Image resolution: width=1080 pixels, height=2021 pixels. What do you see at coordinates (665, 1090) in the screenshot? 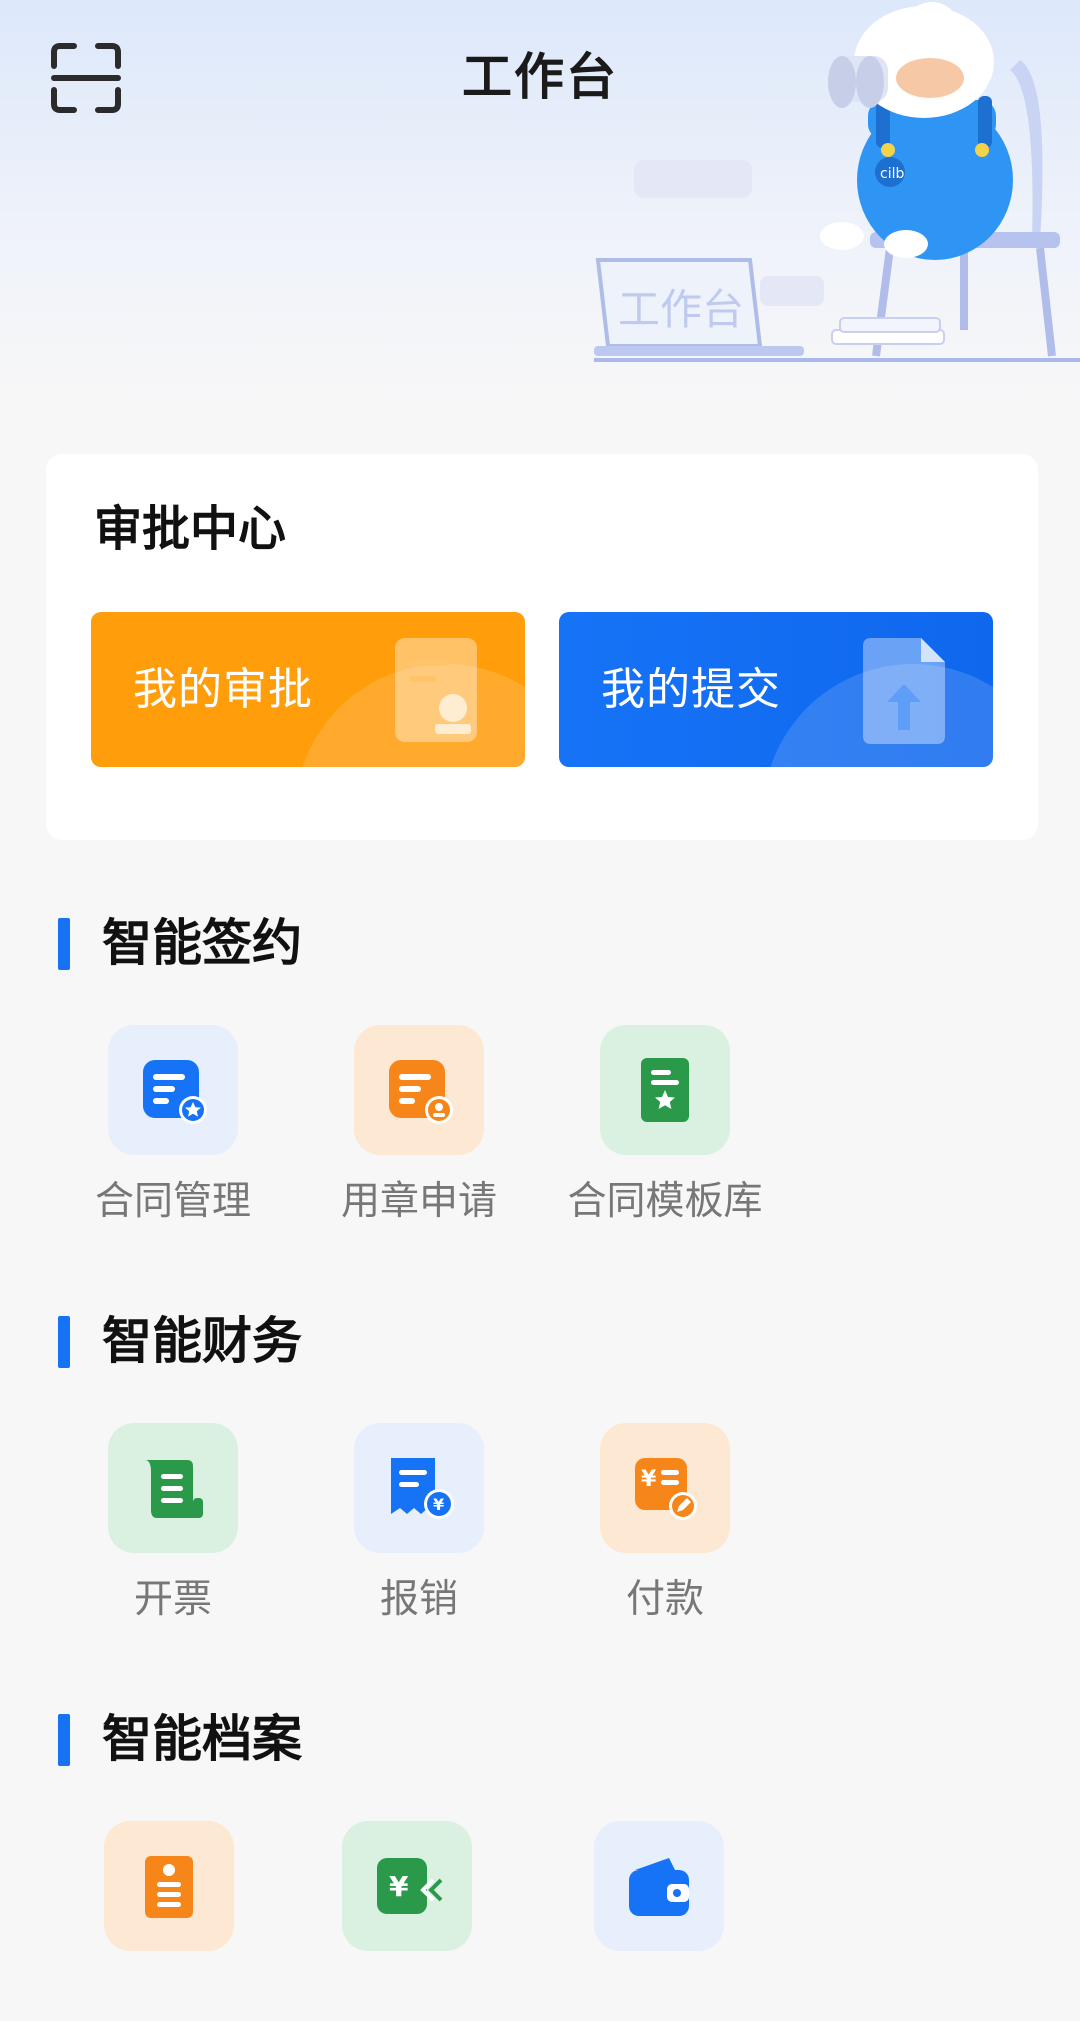
I see `template-library-icon` at bounding box center [665, 1090].